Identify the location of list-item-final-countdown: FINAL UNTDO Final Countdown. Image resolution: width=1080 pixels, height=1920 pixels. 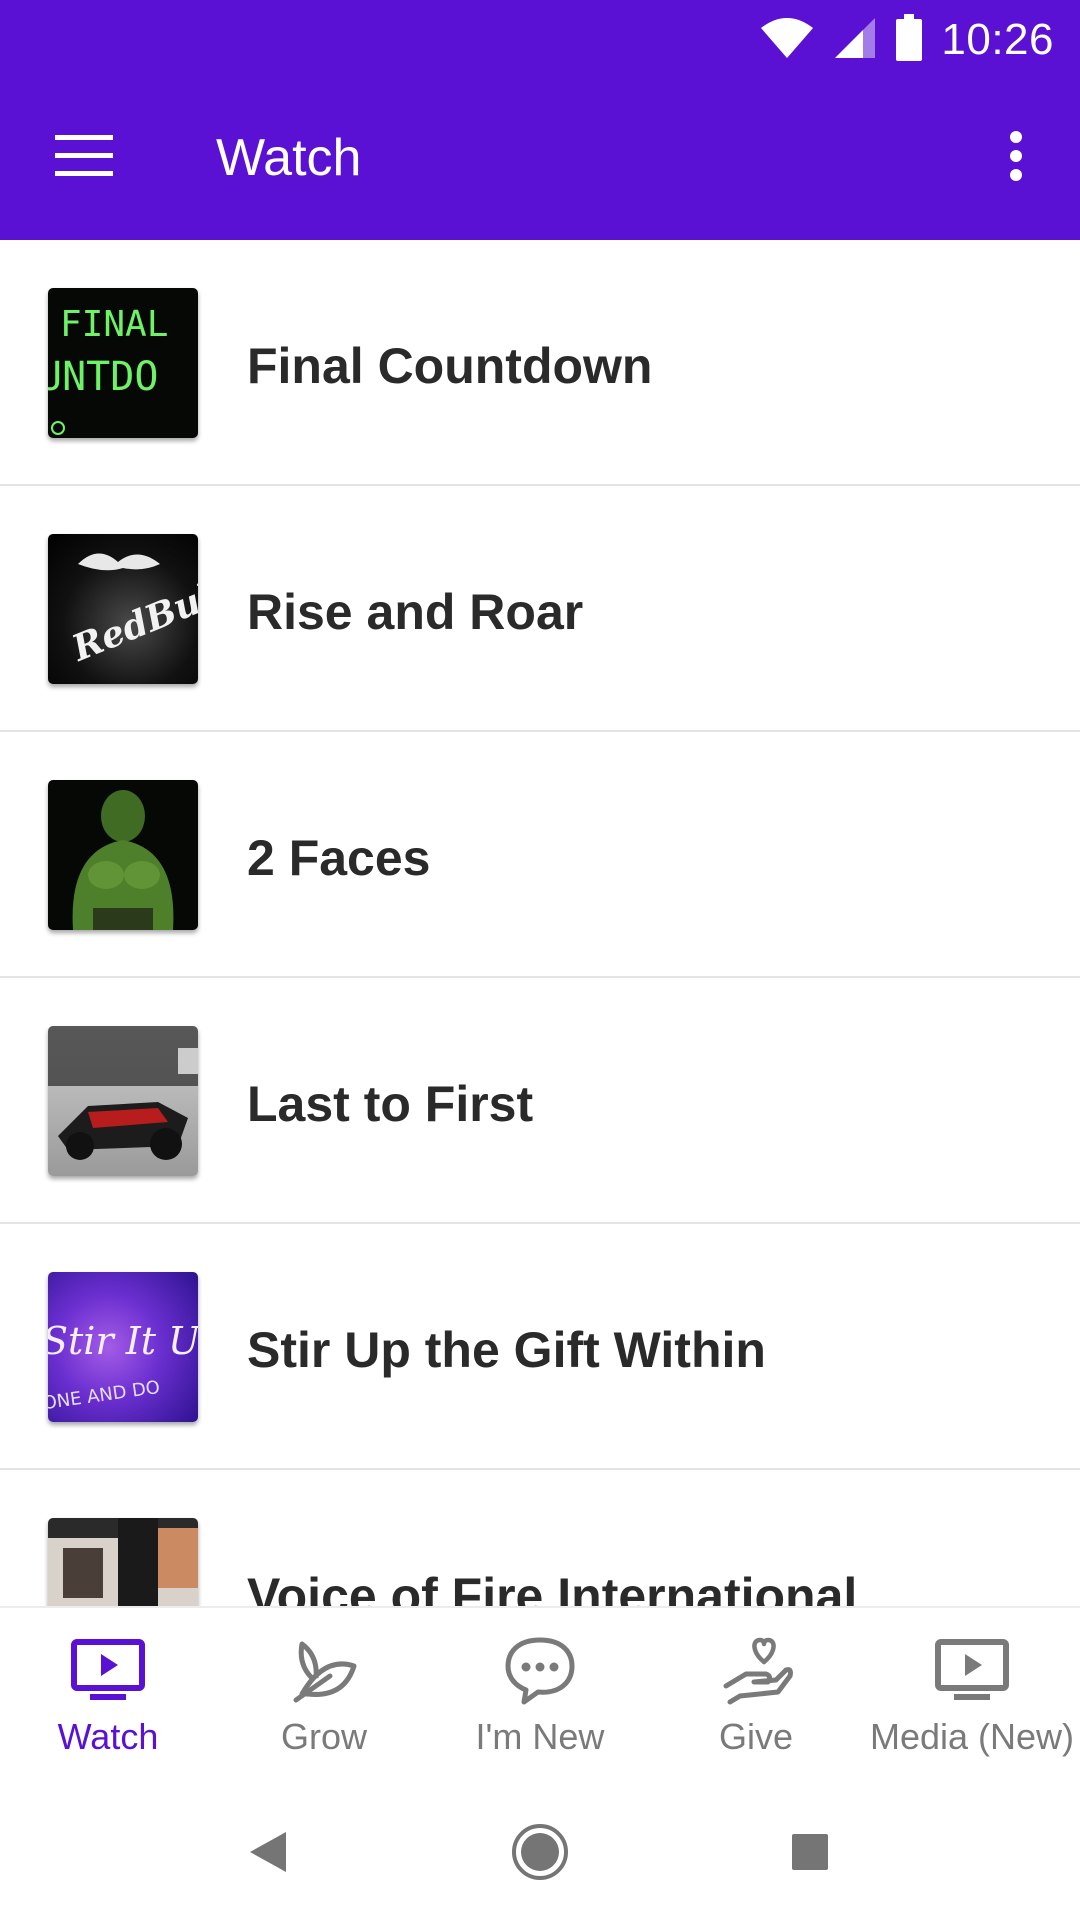
(540, 363).